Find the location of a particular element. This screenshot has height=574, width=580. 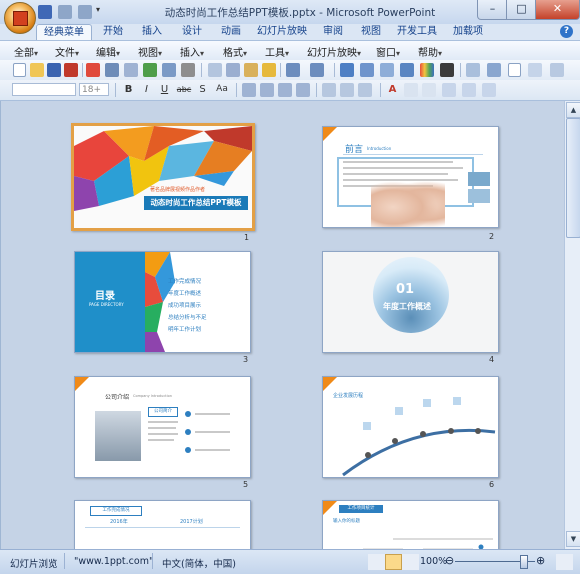

normal-view-icon is located at coordinates (376, 562).